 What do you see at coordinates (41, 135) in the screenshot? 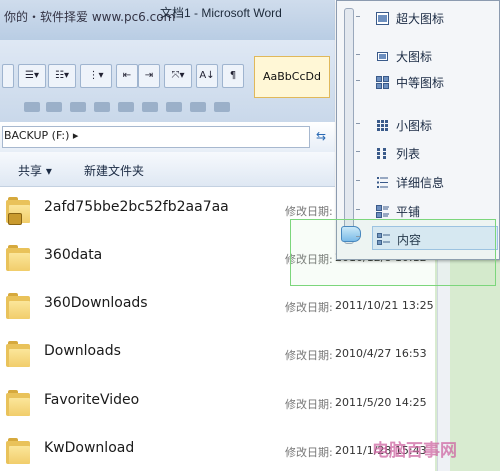
I see `address-path: BACKUP (F:) ▸` at bounding box center [41, 135].